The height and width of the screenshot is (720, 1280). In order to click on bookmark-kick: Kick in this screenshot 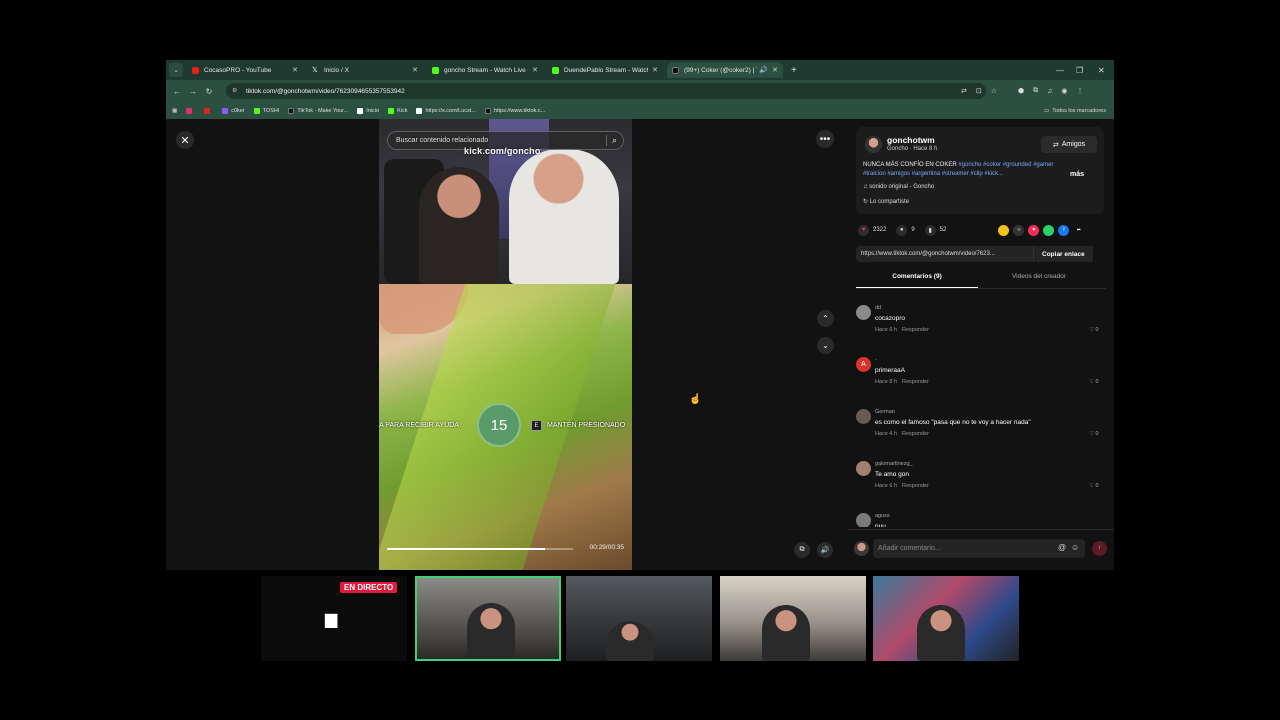, I will do `click(397, 110)`.